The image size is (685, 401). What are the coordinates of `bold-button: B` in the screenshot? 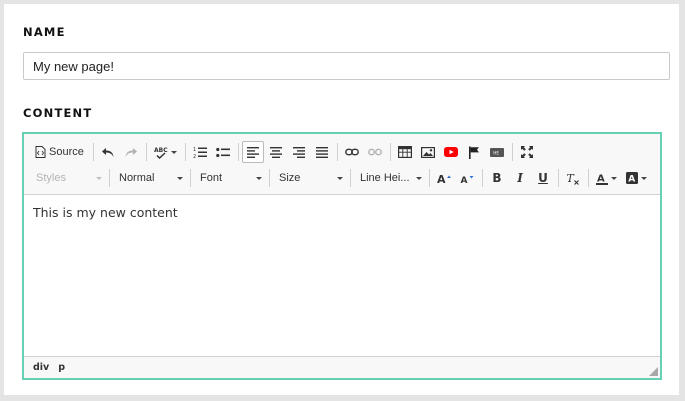 It's located at (497, 178).